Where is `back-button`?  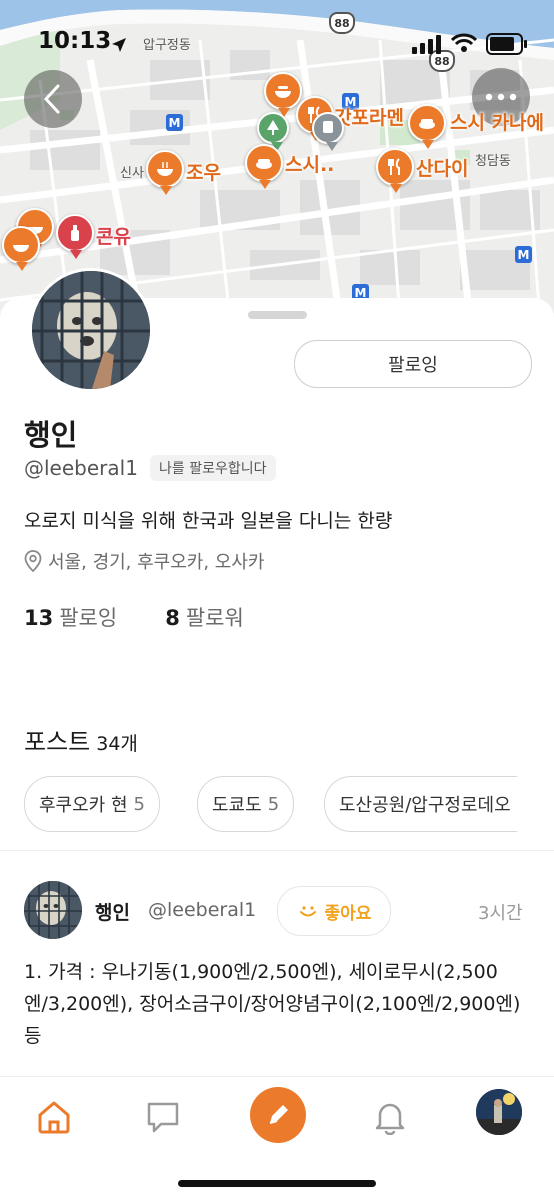 back-button is located at coordinates (53, 99).